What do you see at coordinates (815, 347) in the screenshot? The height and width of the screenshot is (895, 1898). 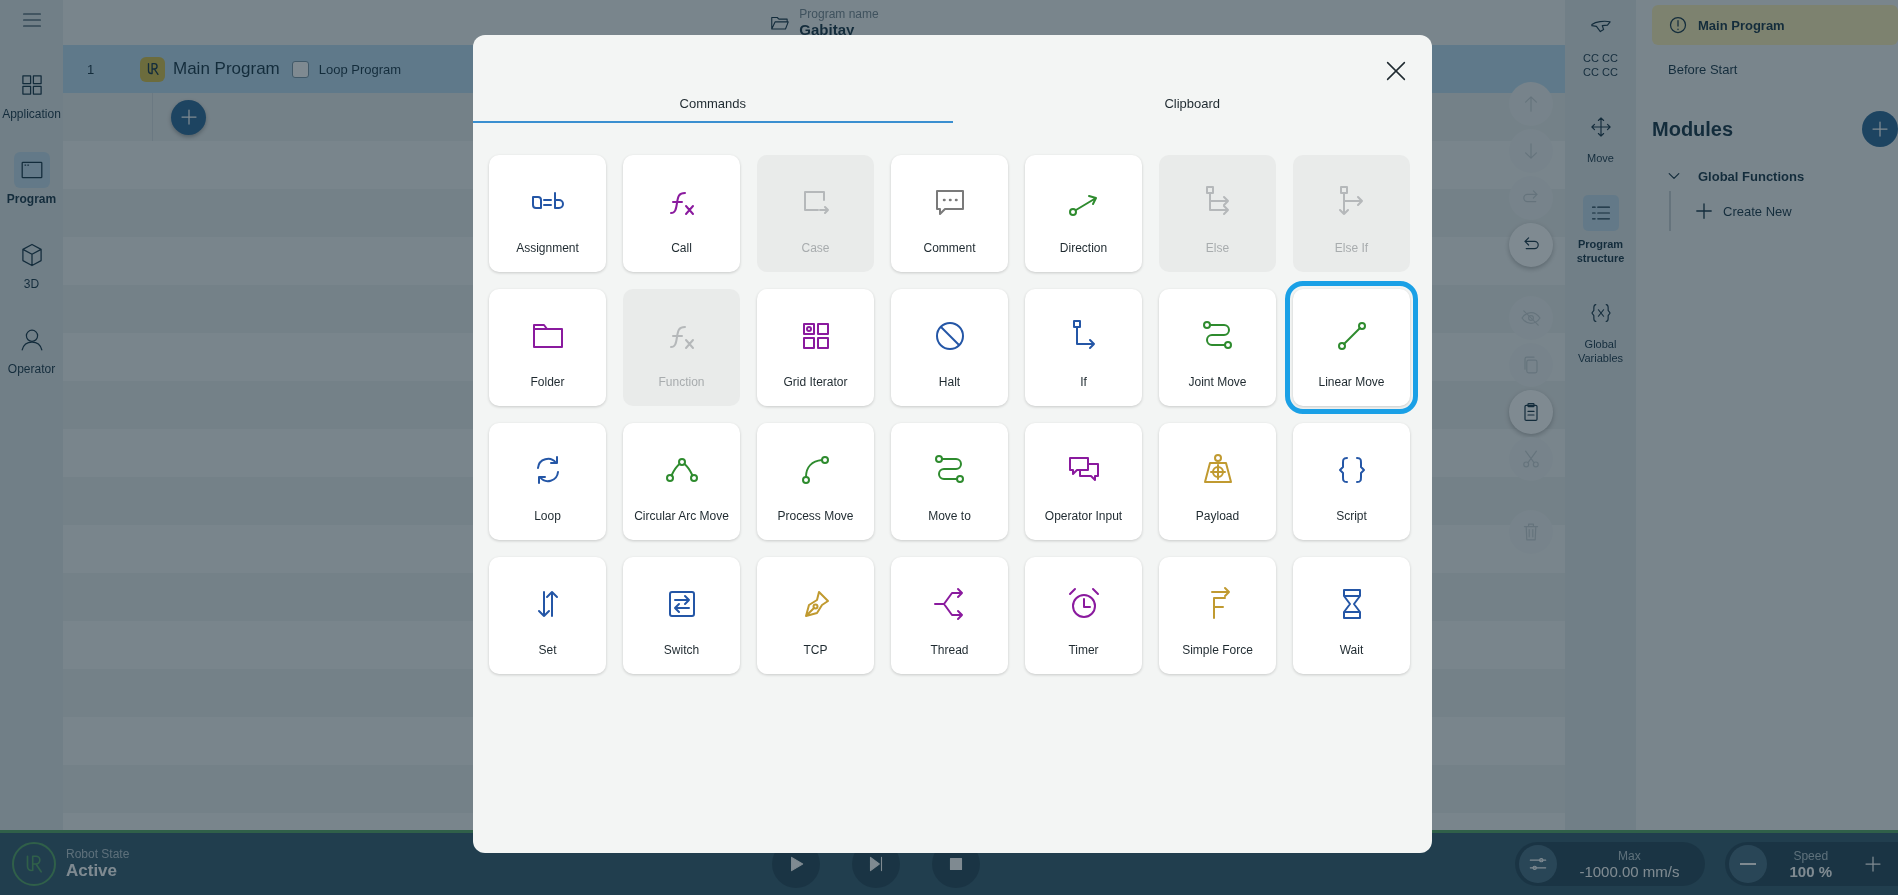 I see `command-tile: Grid Iterator` at bounding box center [815, 347].